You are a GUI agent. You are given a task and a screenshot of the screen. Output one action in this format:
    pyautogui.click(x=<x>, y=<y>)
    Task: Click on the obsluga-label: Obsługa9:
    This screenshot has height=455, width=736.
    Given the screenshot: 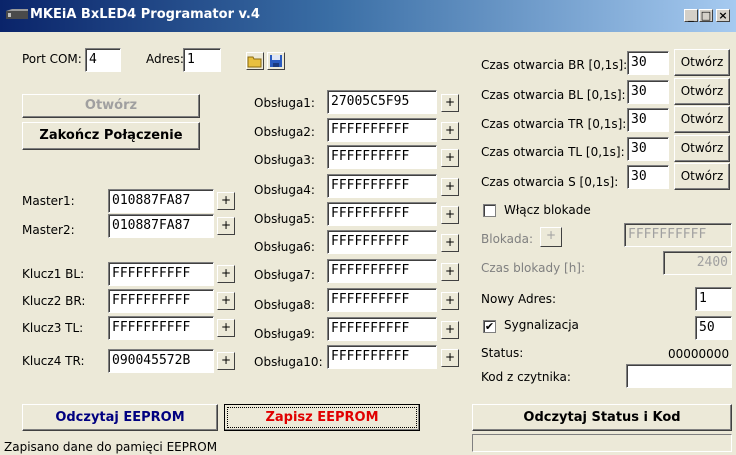 What is the action you would take?
    pyautogui.click(x=284, y=334)
    